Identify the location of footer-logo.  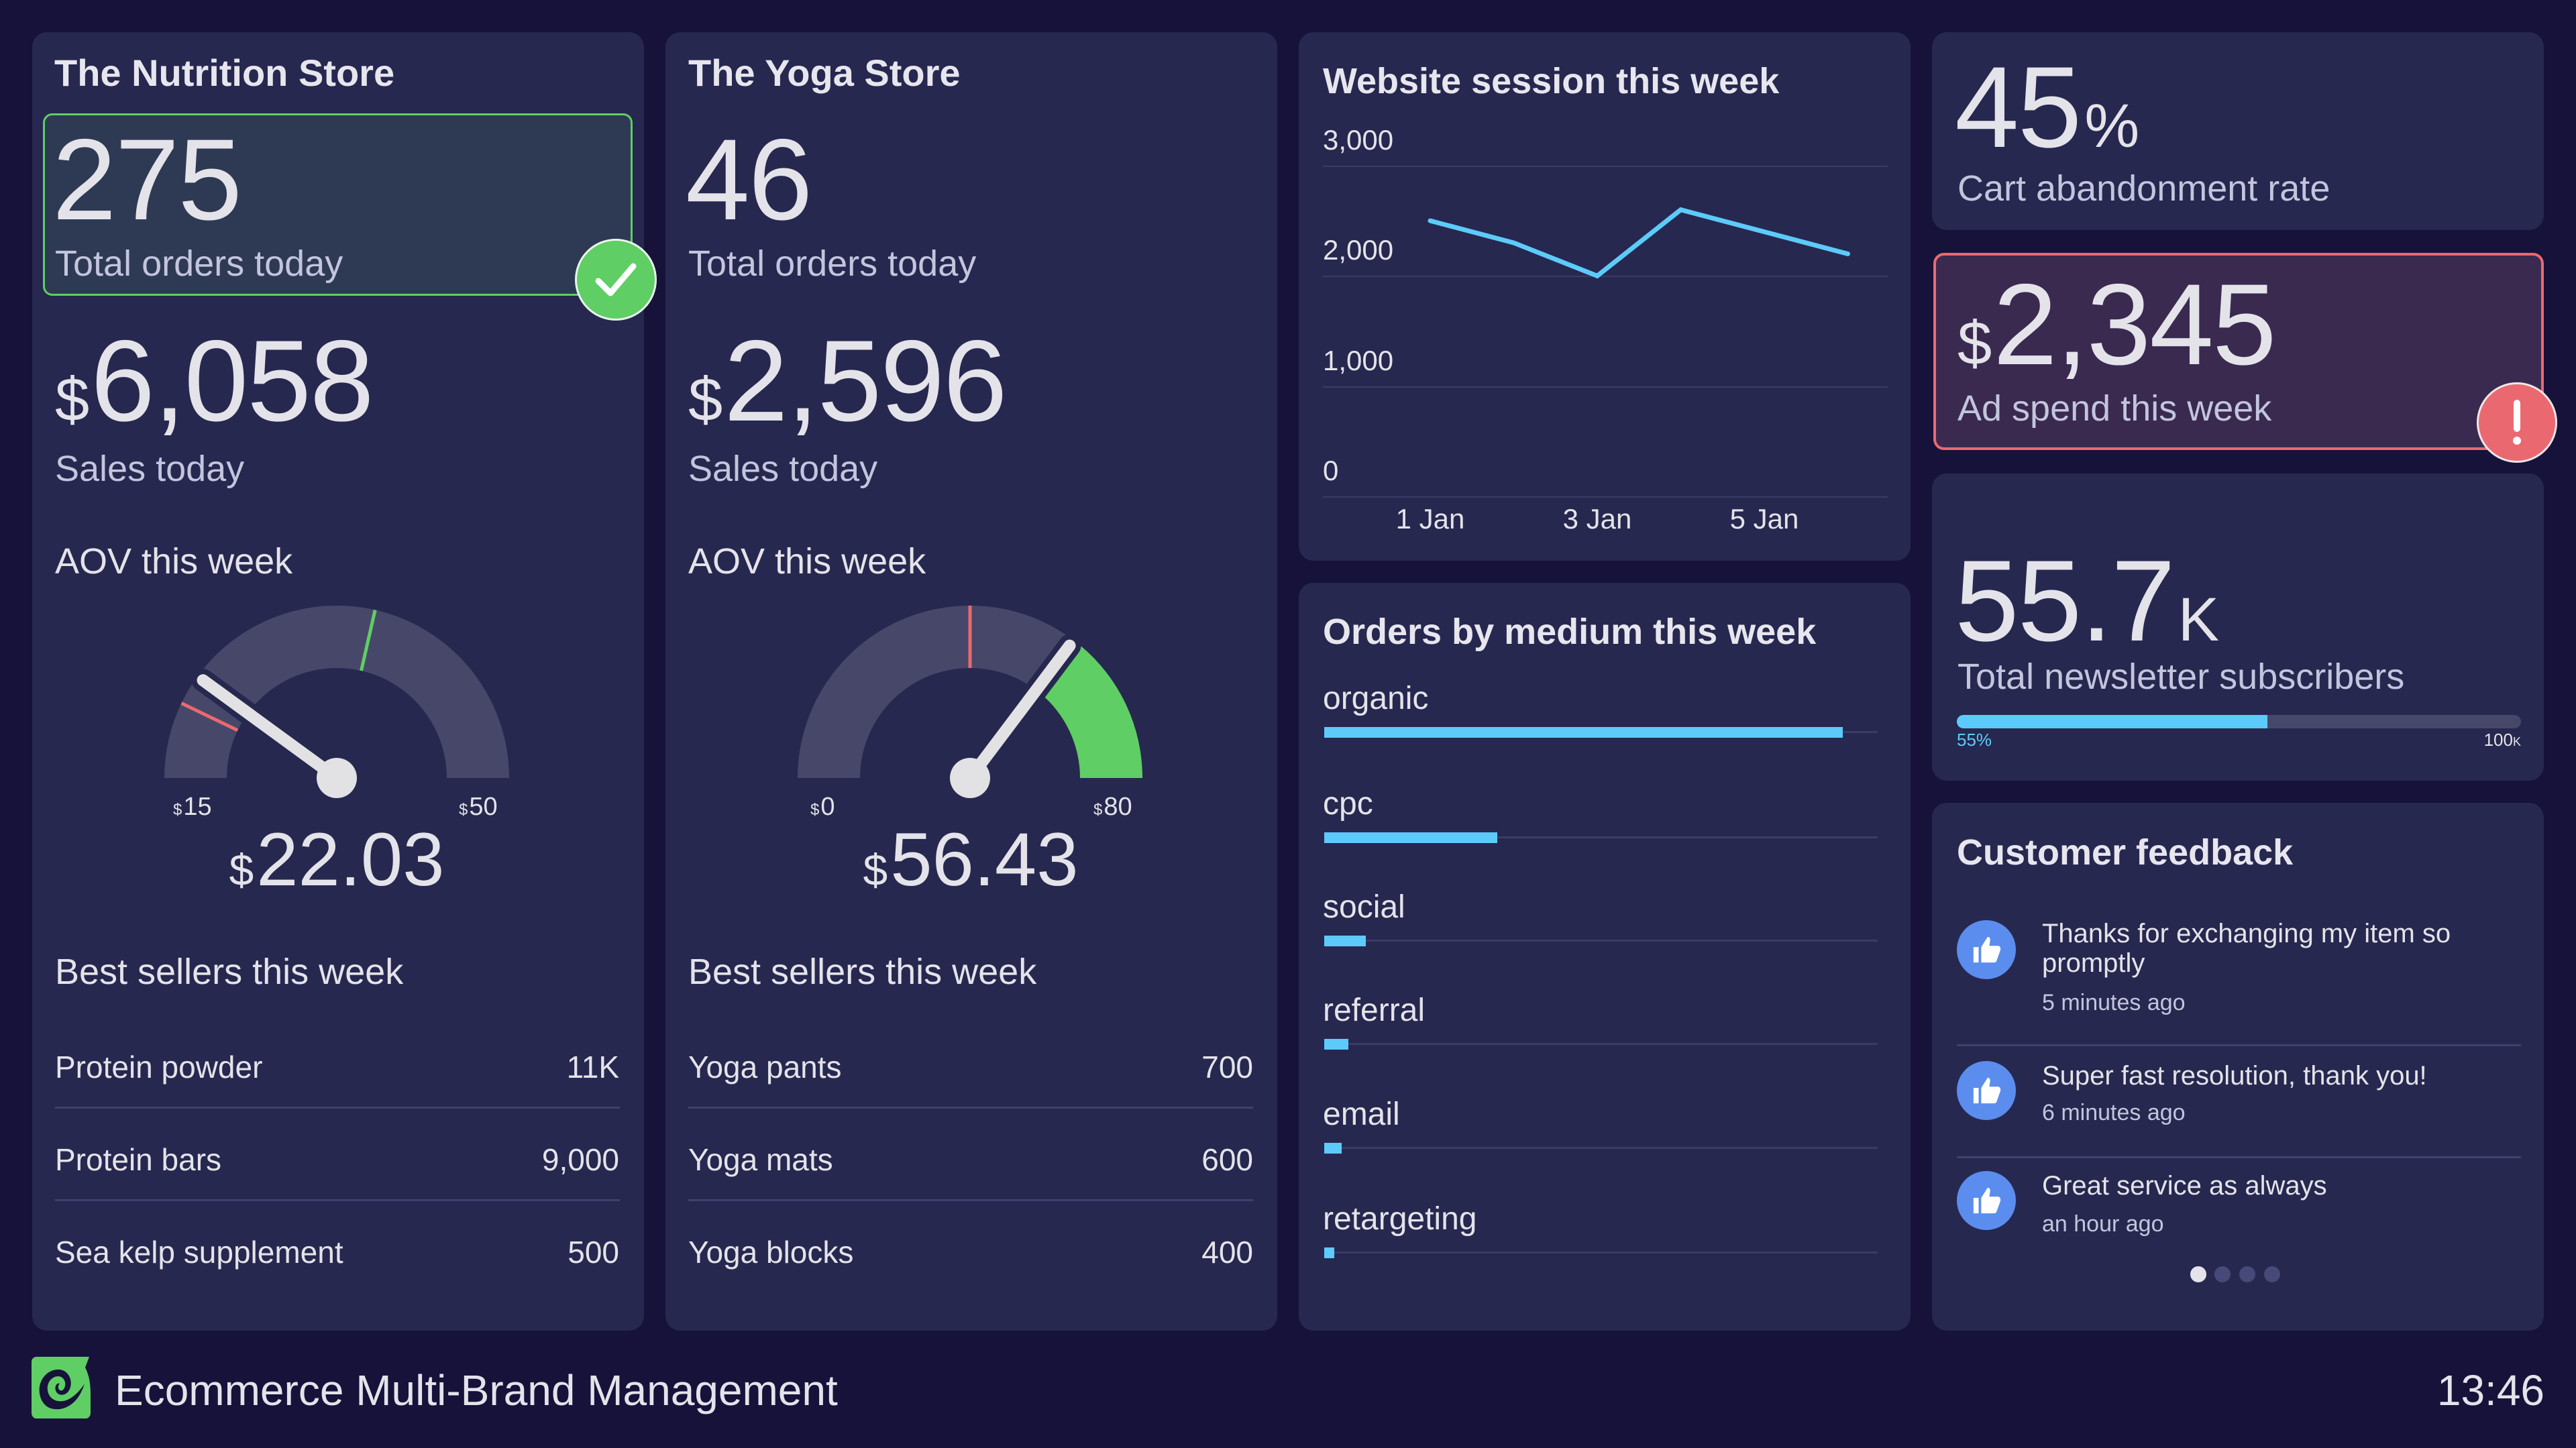
(63, 1388).